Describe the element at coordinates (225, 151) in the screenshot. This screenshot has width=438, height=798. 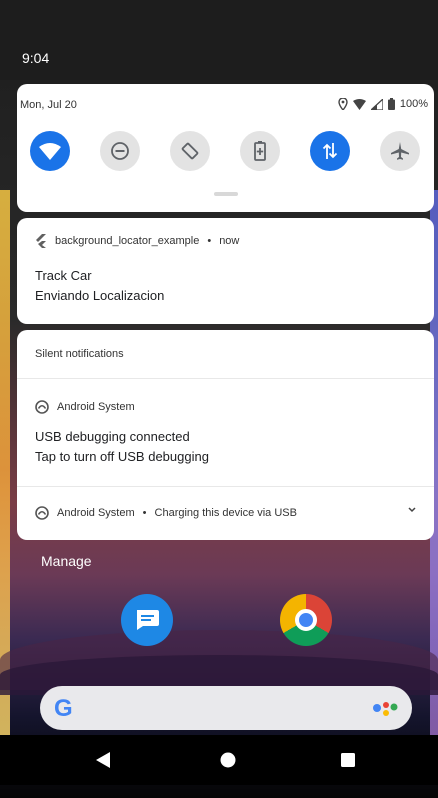
I see `qs-tiles` at that location.